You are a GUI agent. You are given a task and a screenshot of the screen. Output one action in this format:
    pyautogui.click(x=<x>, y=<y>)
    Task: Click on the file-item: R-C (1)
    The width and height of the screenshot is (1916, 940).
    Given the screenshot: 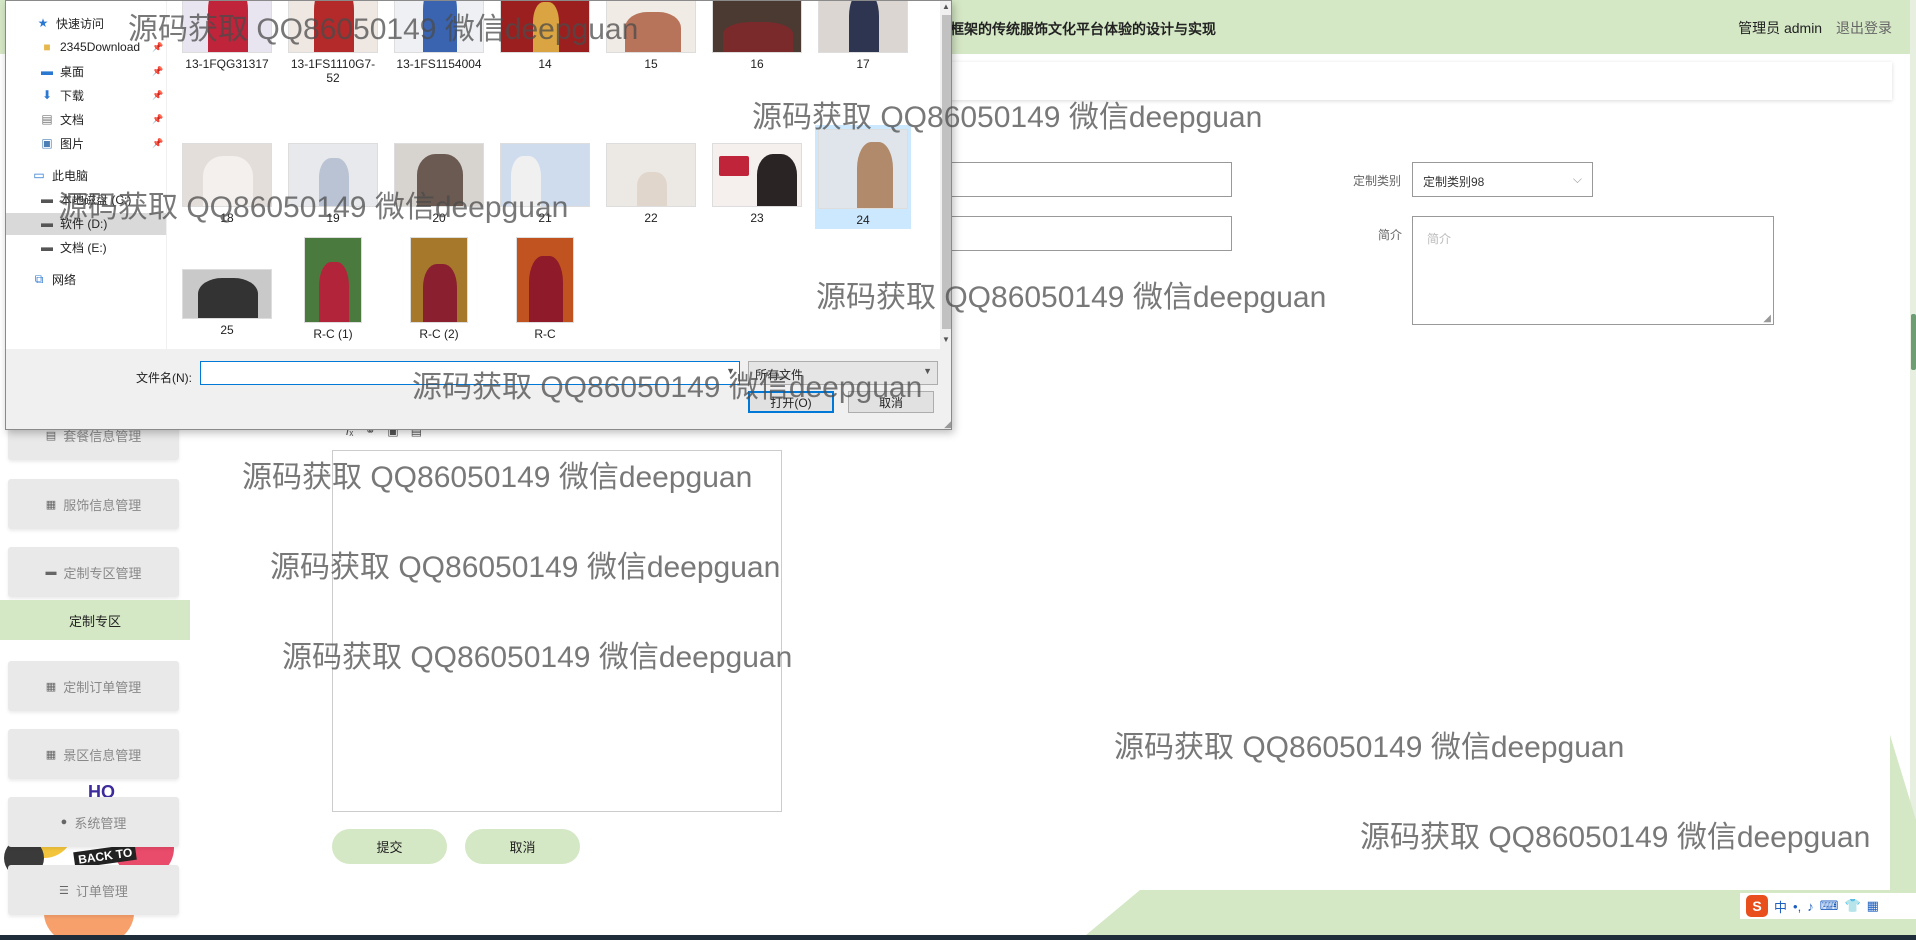 What is the action you would take?
    pyautogui.click(x=333, y=289)
    